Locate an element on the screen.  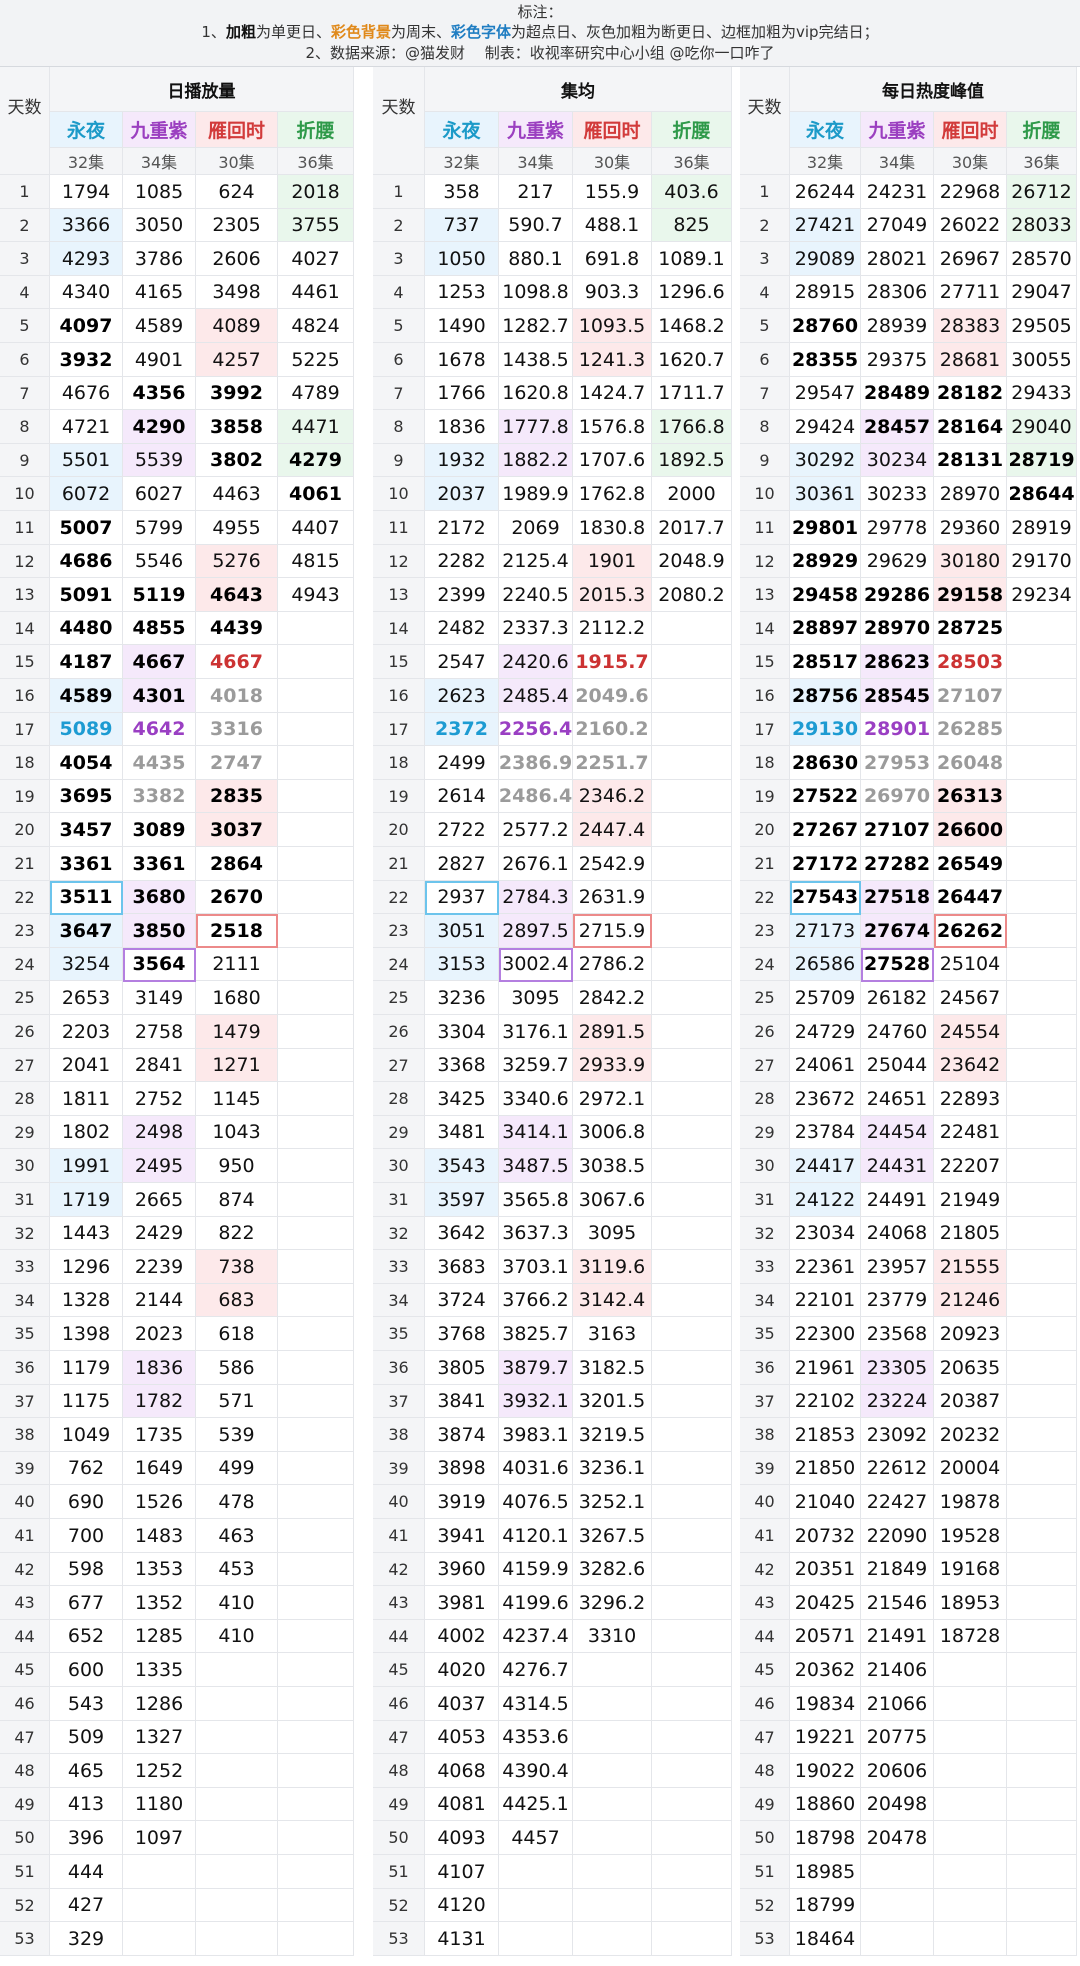
day-number: 40 is located at coordinates (25, 1502).